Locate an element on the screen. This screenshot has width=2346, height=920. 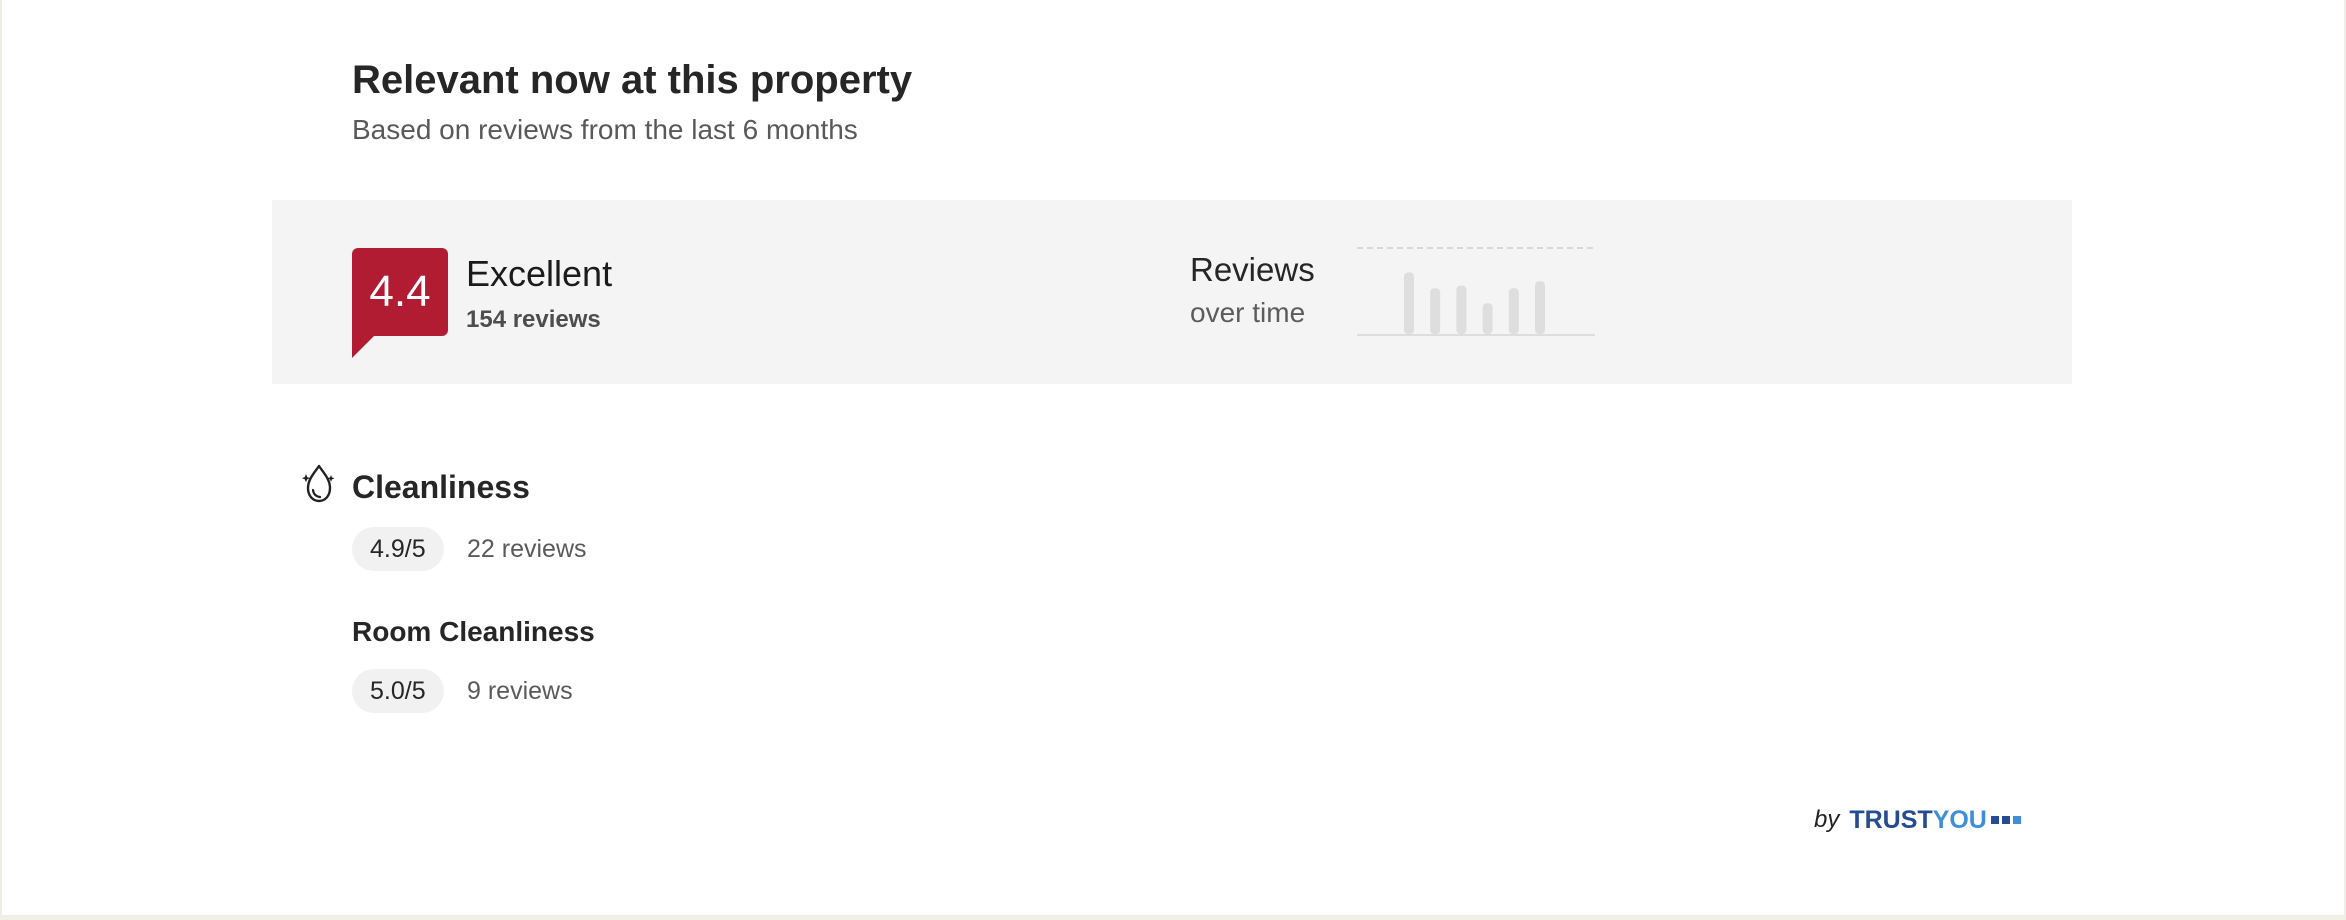
trustyou-attribution: by TRUST YOU is located at coordinates (1918, 820).